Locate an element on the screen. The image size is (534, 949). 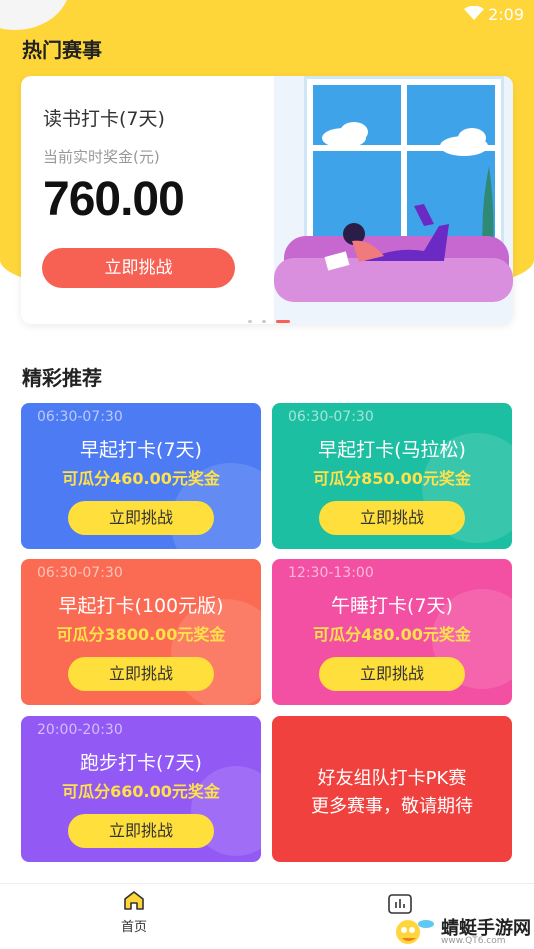
event-title: 跑步打卡(7天) is located at coordinates (141, 763).